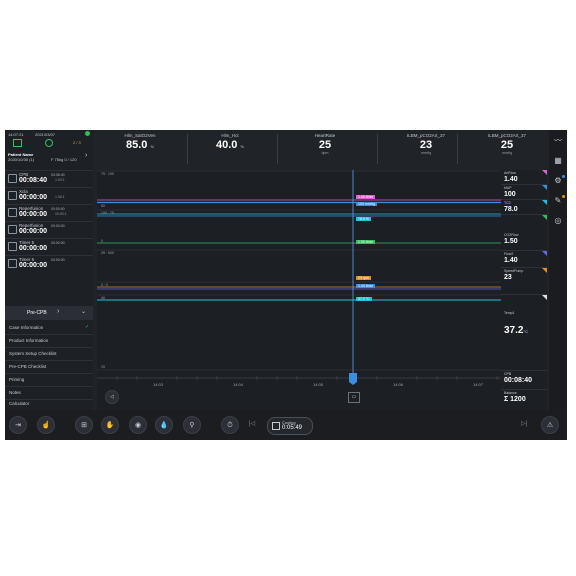 This screenshot has width=576, height=576. I want to click on precpb-selector: Pre-CPB › ⌄, so click(49, 313).